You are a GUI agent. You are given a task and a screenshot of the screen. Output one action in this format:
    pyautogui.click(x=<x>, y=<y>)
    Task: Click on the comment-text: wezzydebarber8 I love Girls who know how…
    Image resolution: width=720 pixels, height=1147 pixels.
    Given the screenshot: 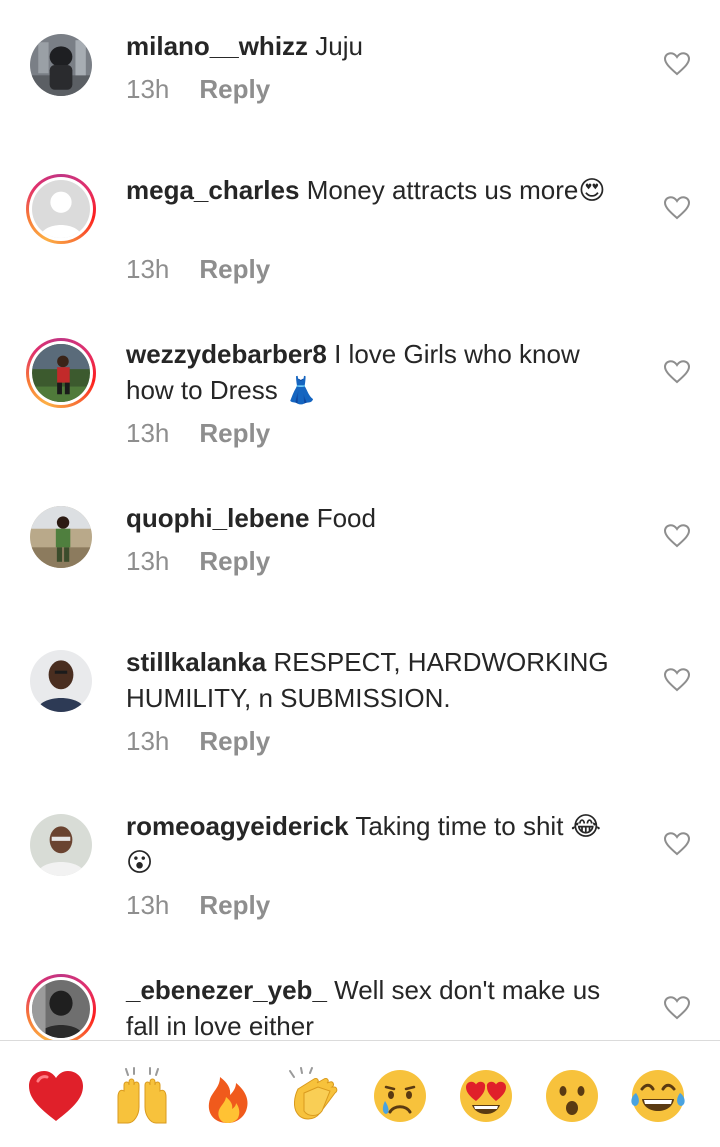 What is the action you would take?
    pyautogui.click(x=376, y=372)
    